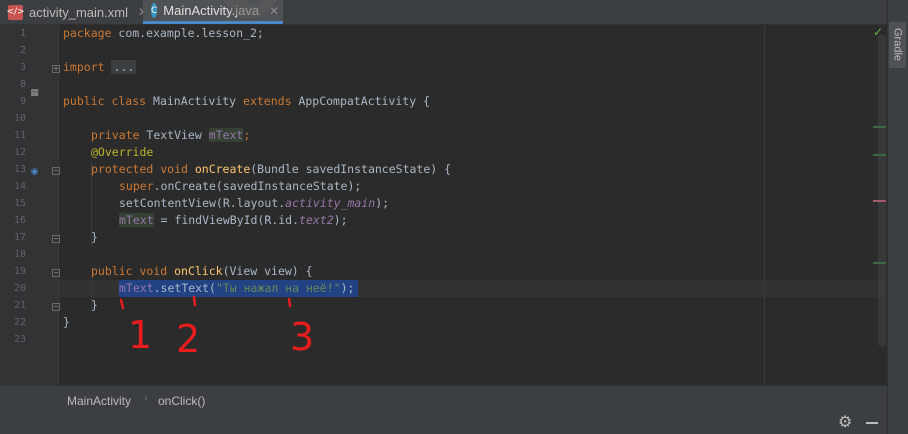  Describe the element at coordinates (99, 401) in the screenshot. I see `breadcrumb-class: MainActivity` at that location.